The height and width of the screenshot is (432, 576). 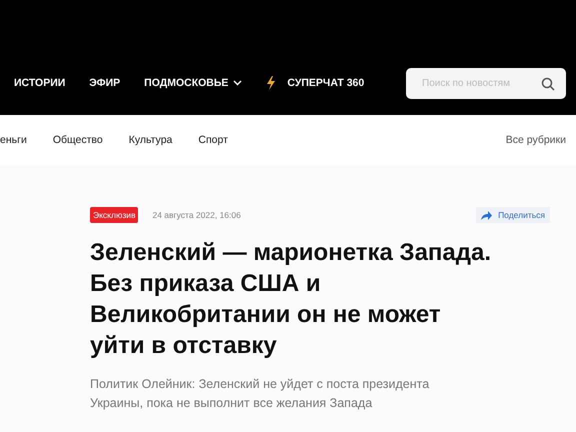 I want to click on search-field: Поиск по новостям, so click(x=486, y=83).